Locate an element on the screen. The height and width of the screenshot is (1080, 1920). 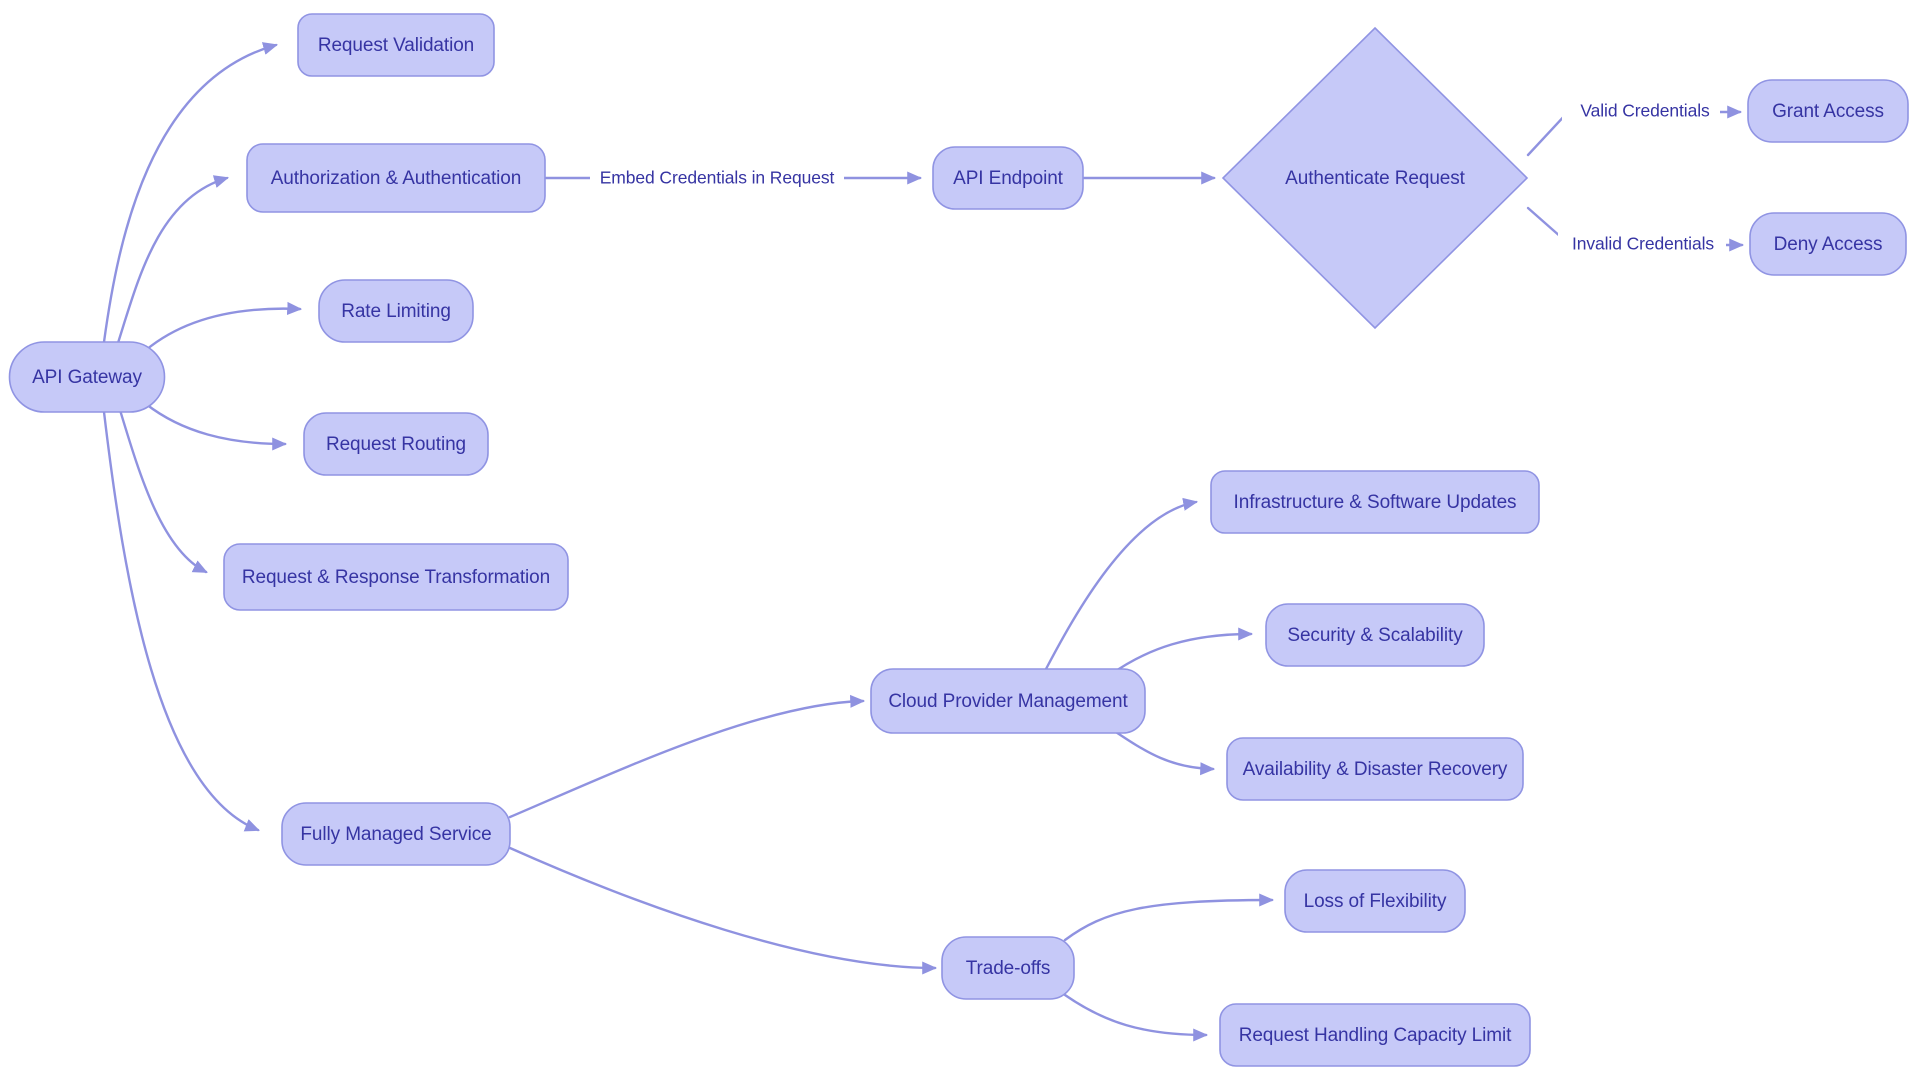
node-authorization-authentication: Authorization & Authentication is located at coordinates (396, 178).